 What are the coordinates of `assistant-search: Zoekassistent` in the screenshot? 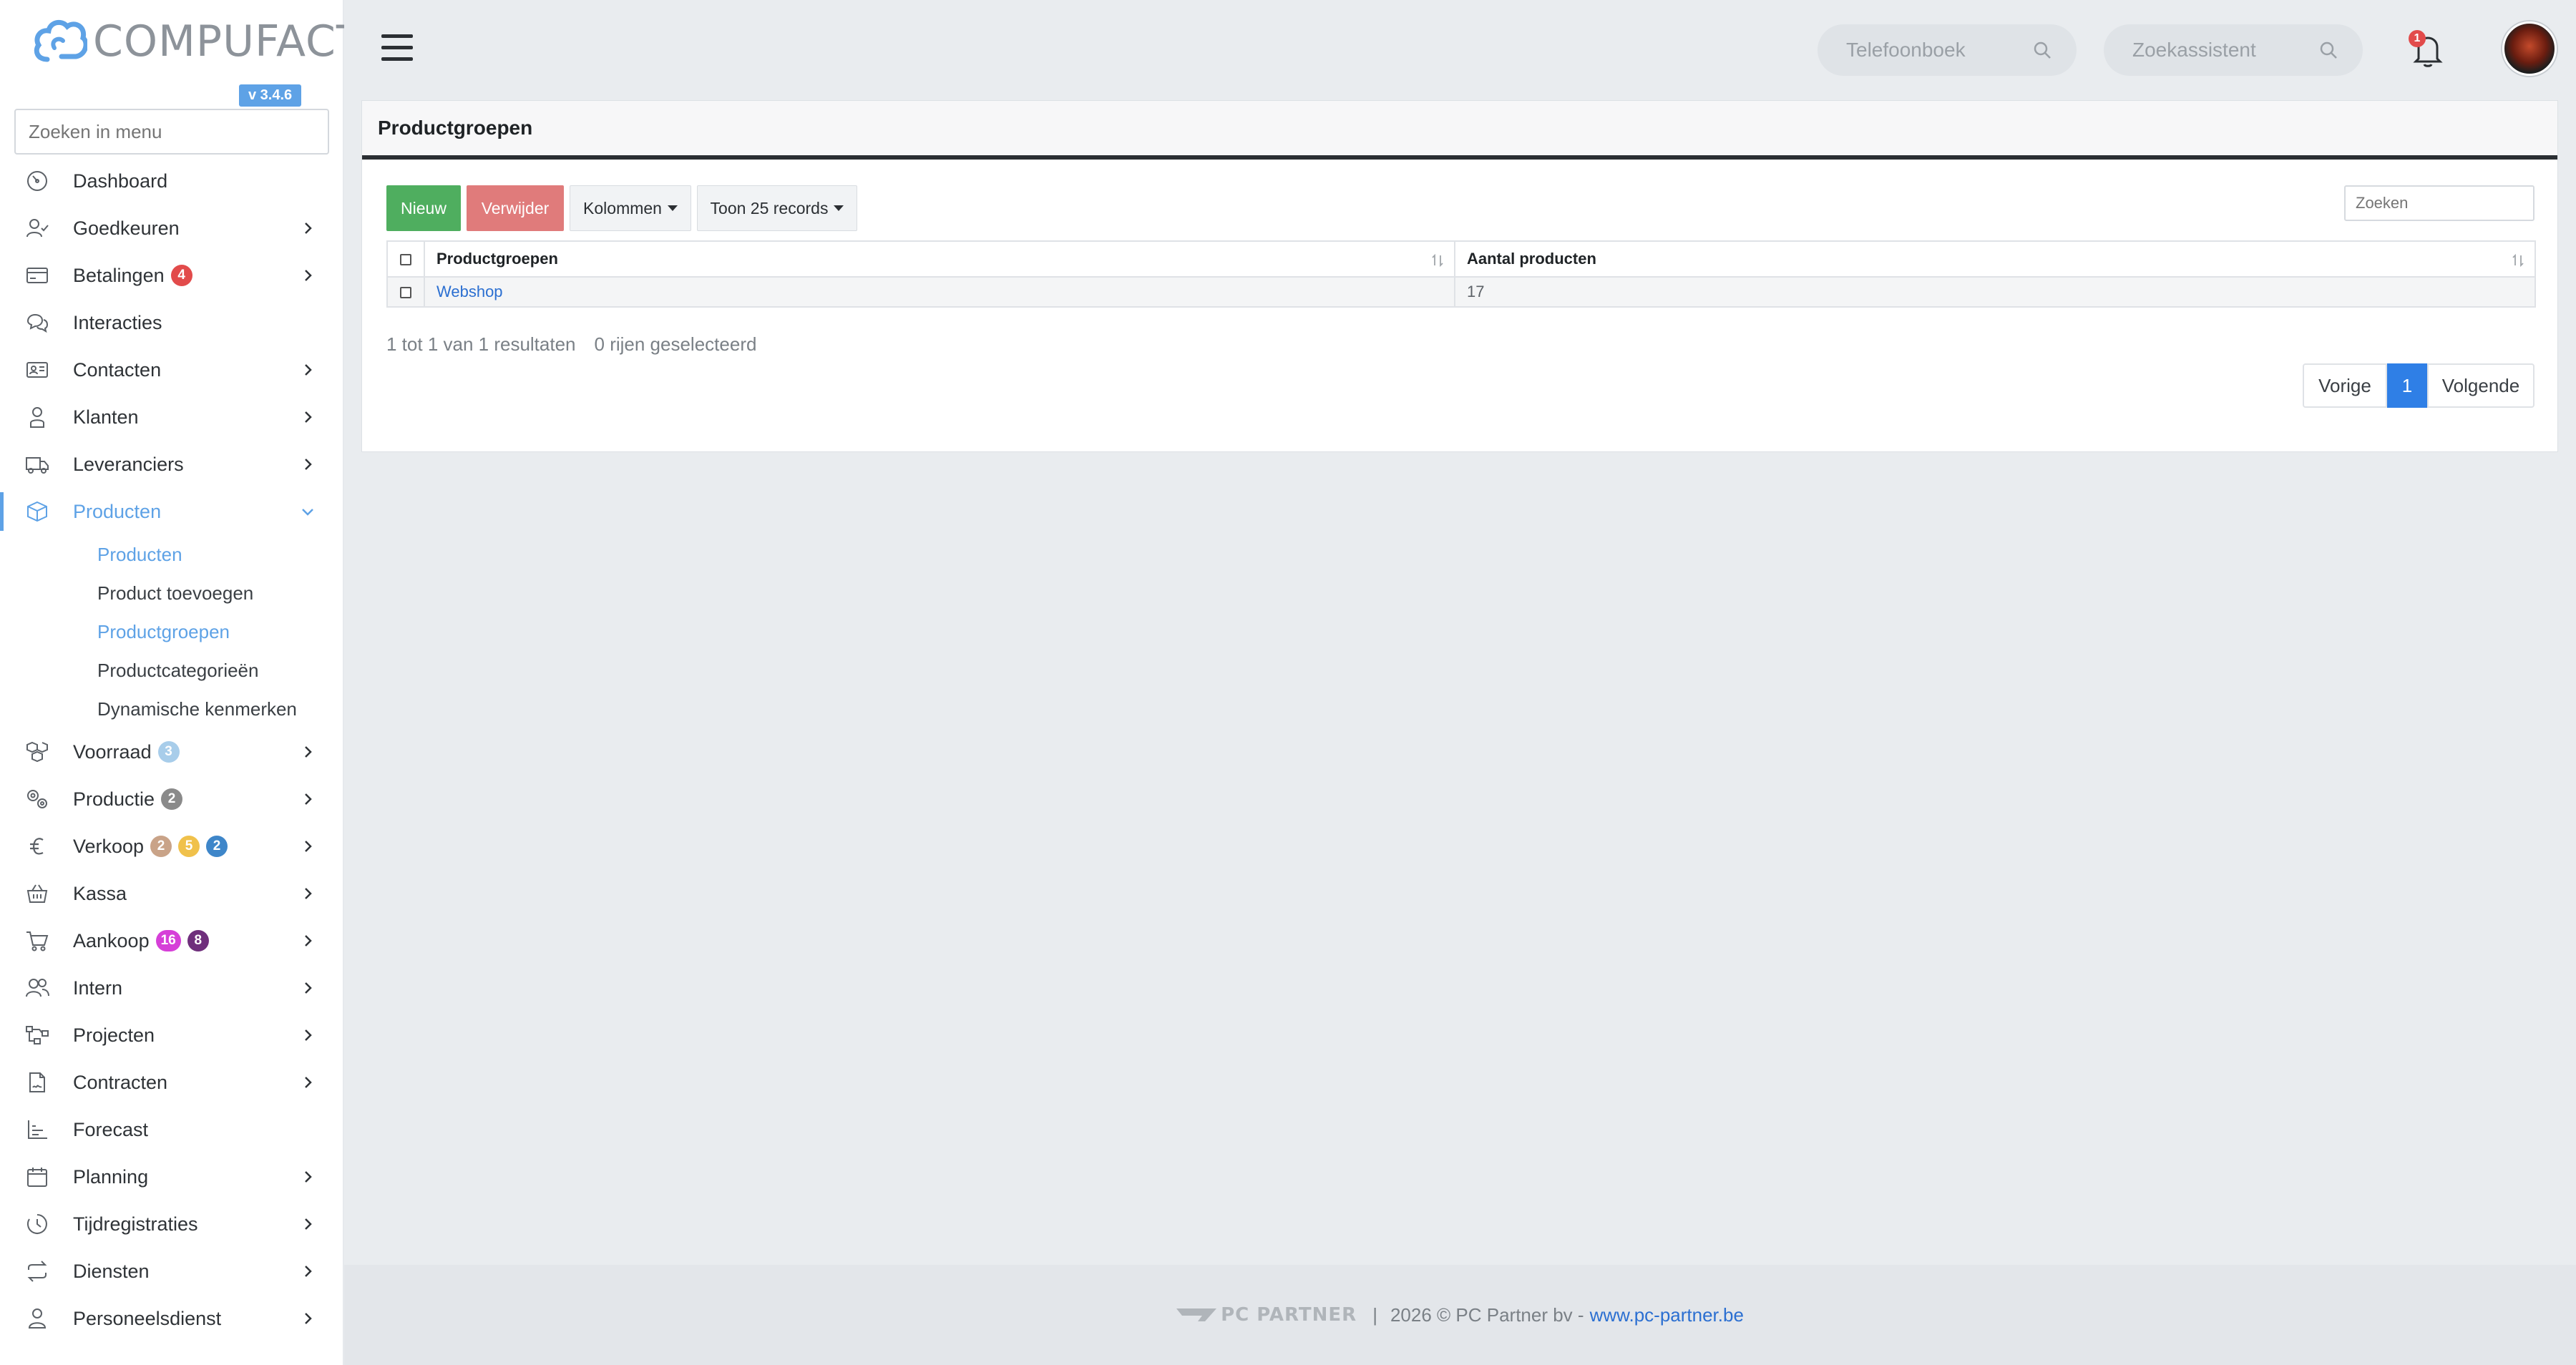 It's located at (2233, 50).